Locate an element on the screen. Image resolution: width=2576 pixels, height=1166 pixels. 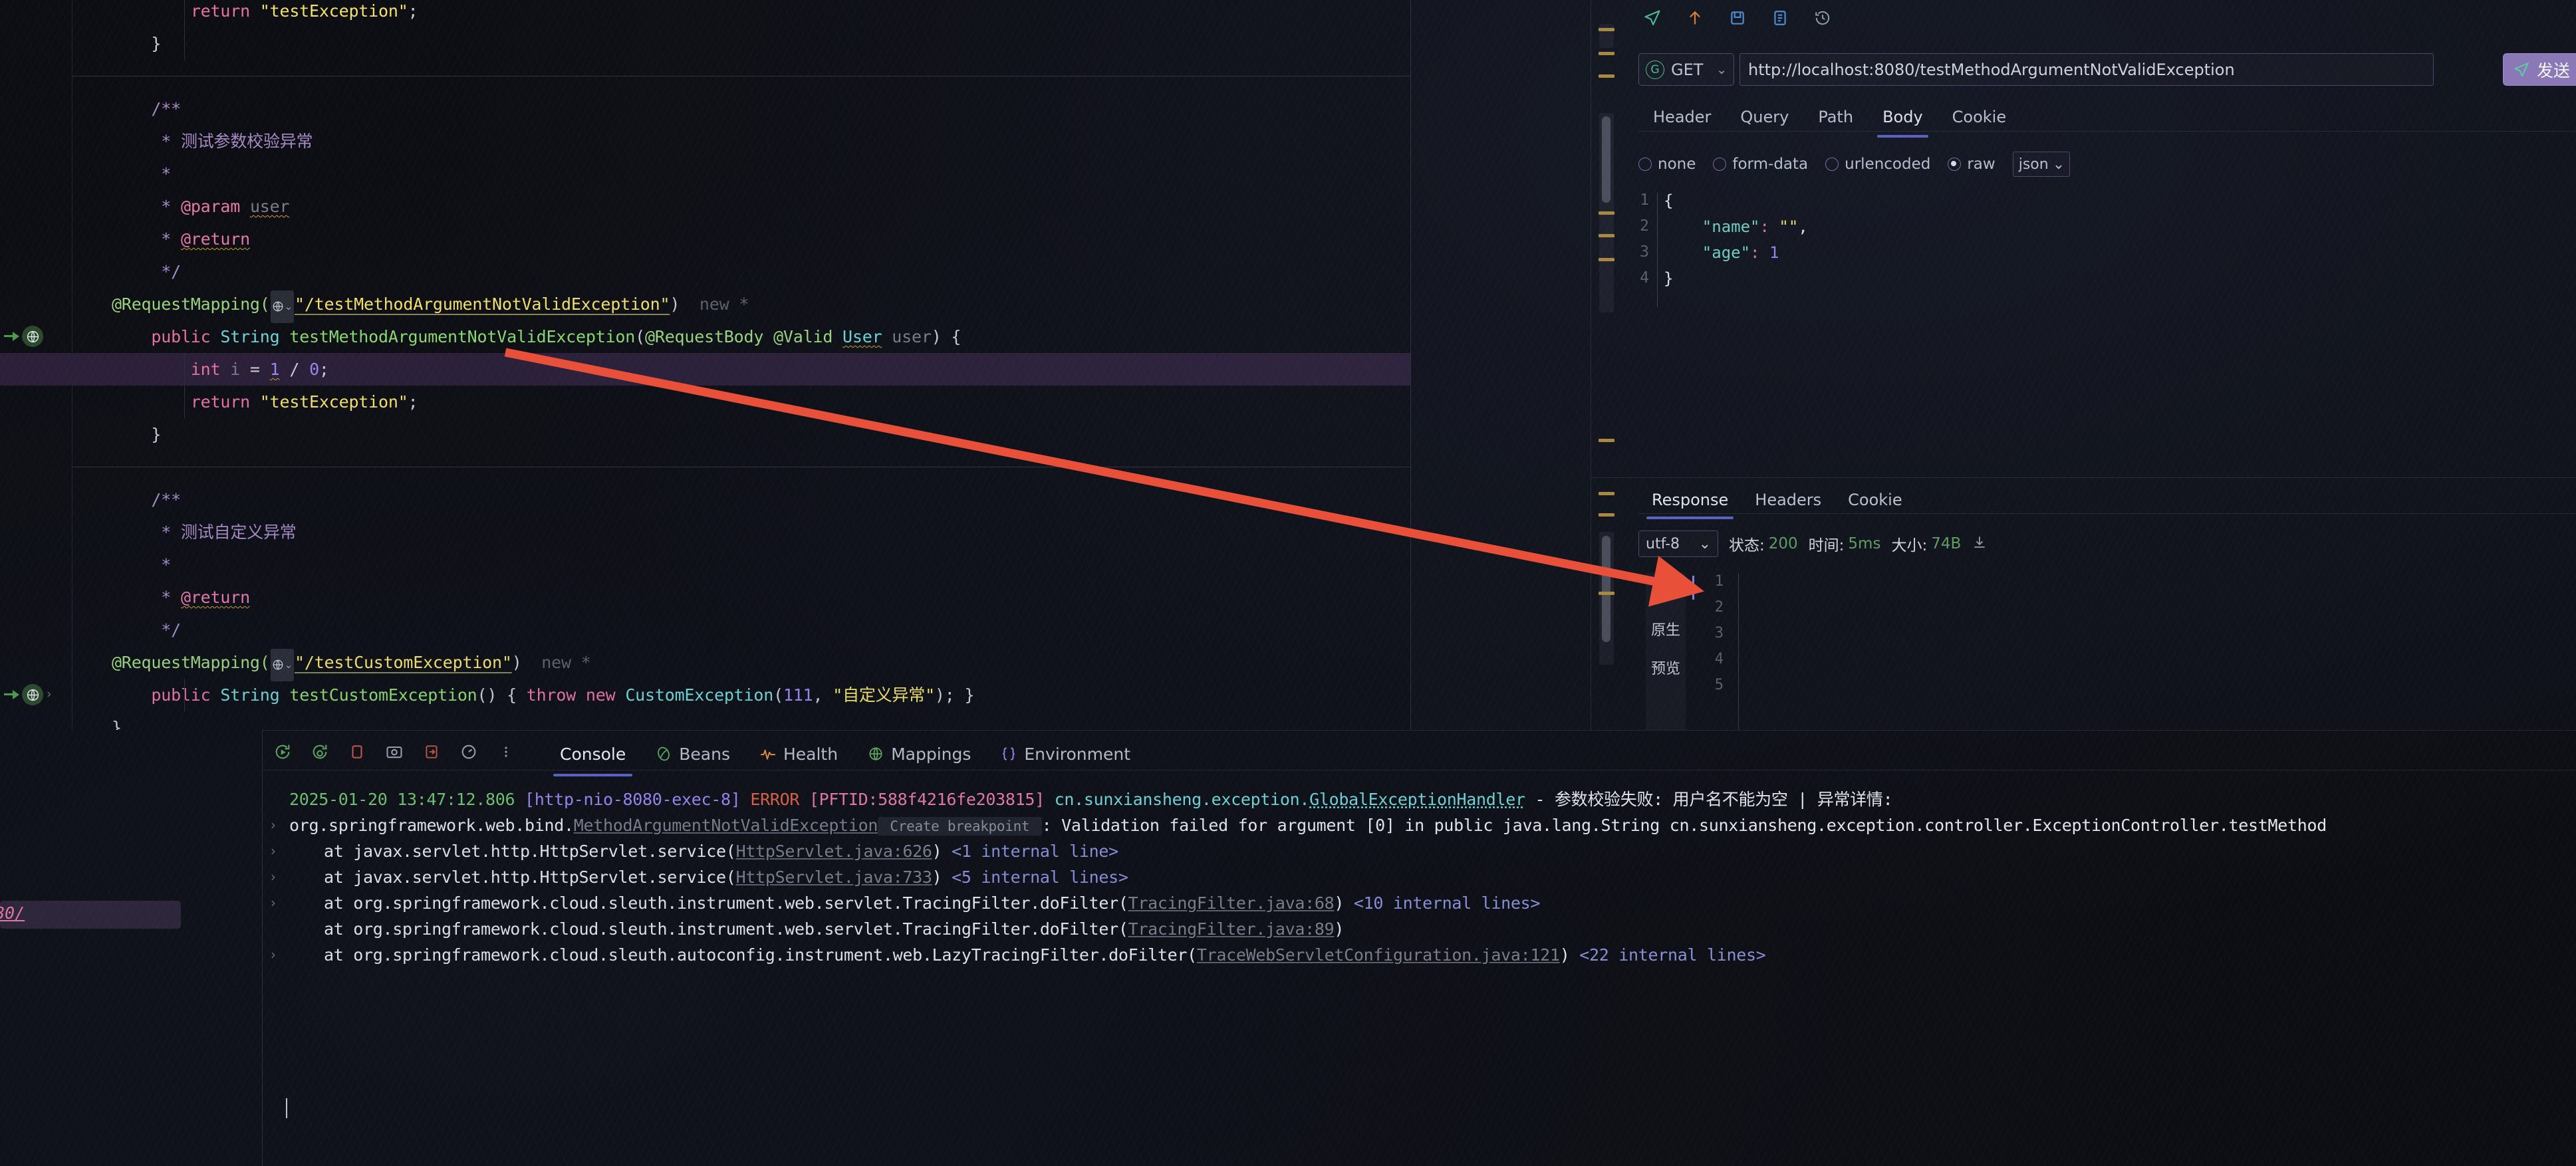
console-tab-environment: Environment is located at coordinates (1065, 753).